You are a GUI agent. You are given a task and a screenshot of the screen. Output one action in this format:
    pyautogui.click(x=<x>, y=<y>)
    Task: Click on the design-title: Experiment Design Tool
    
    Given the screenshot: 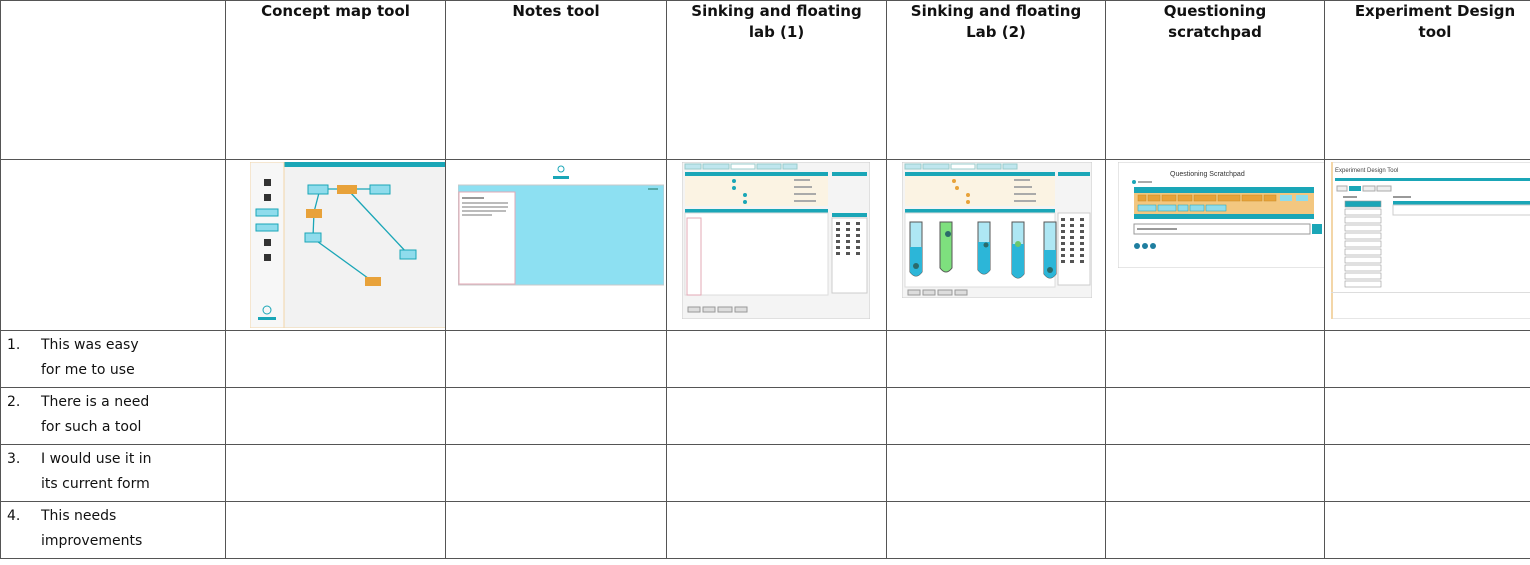 What is the action you would take?
    pyautogui.click(x=1366, y=171)
    